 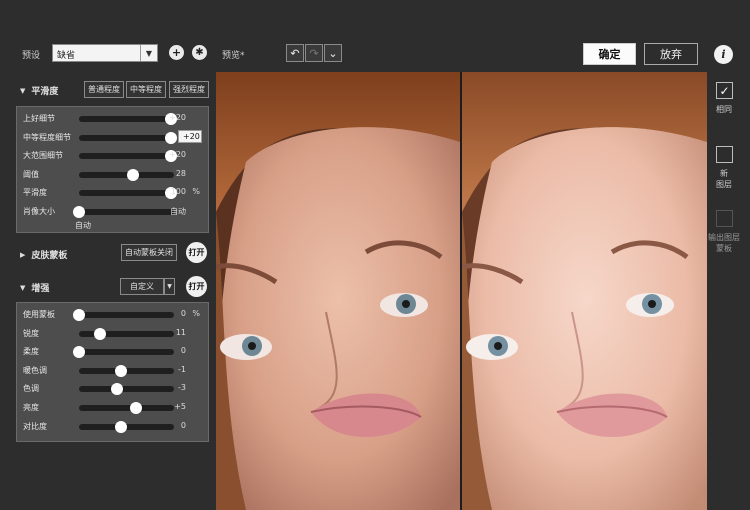 I want to click on slider-row: 对比度 0, so click(x=112, y=427).